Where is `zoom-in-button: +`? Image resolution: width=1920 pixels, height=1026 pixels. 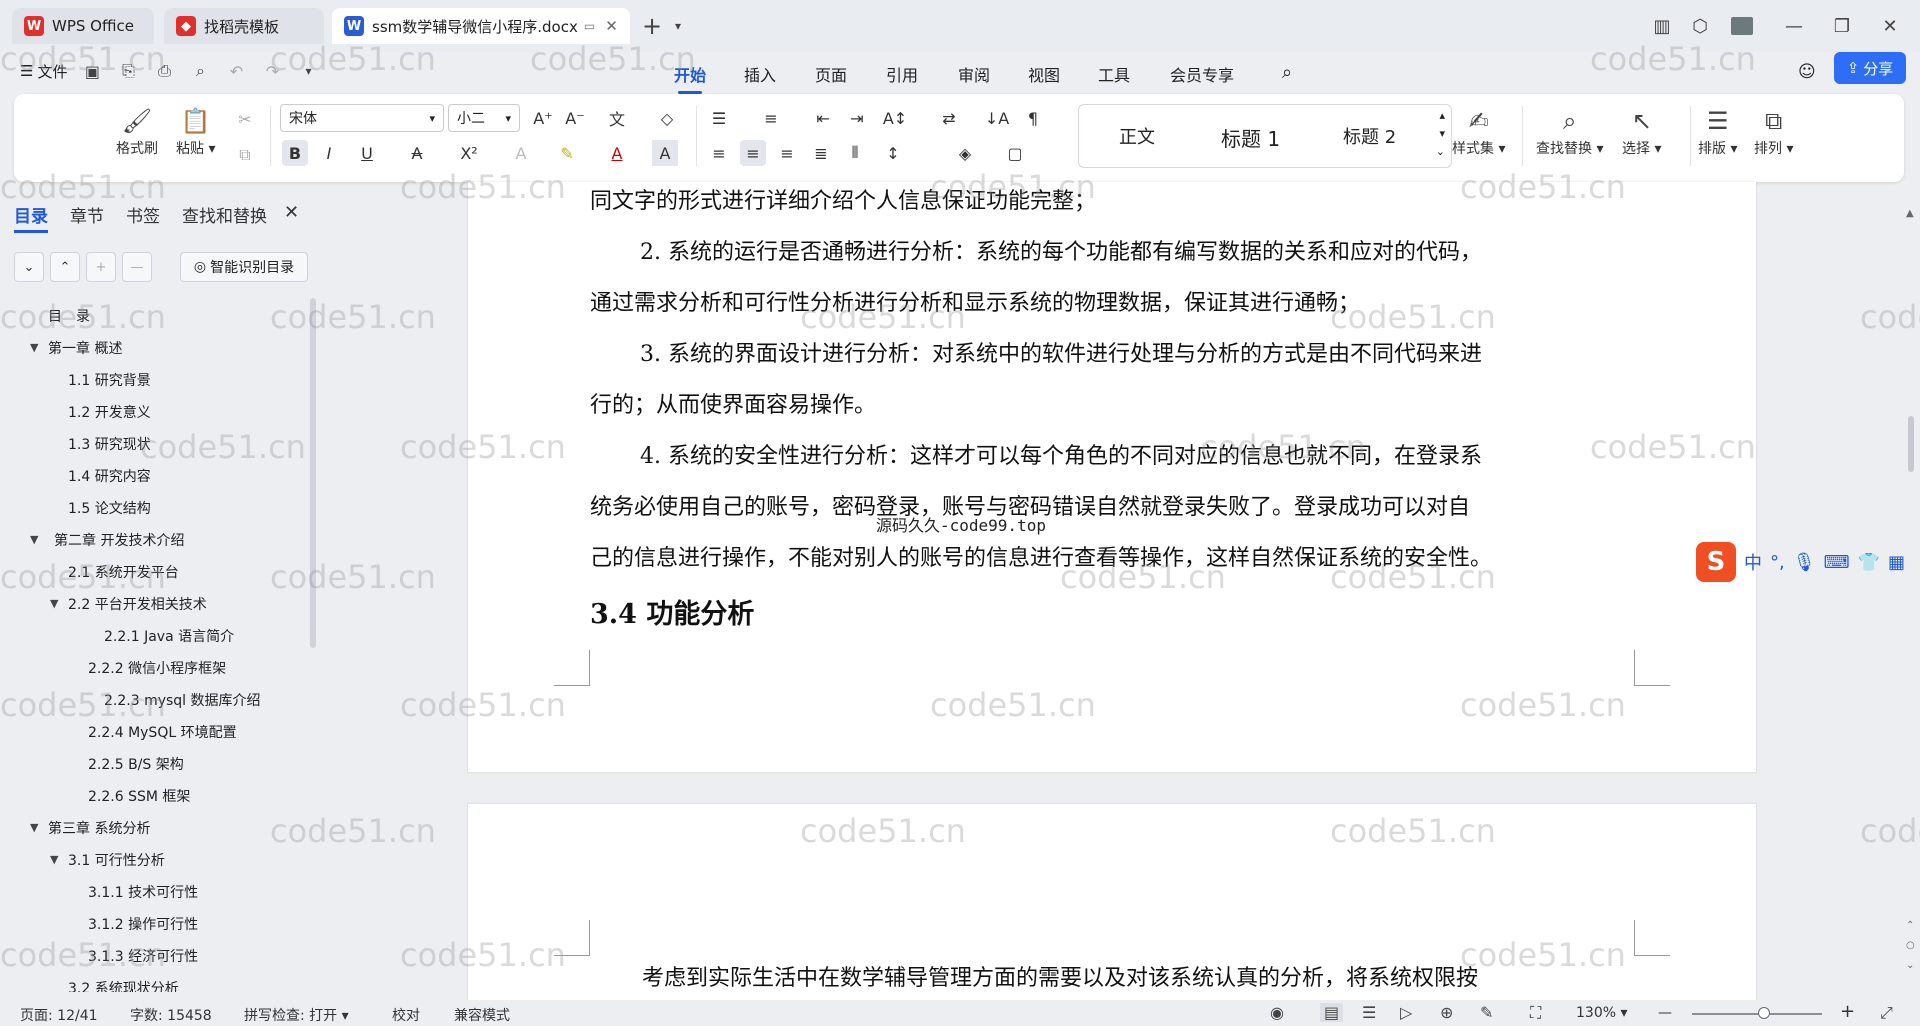
zoom-in-button: + is located at coordinates (1847, 1011).